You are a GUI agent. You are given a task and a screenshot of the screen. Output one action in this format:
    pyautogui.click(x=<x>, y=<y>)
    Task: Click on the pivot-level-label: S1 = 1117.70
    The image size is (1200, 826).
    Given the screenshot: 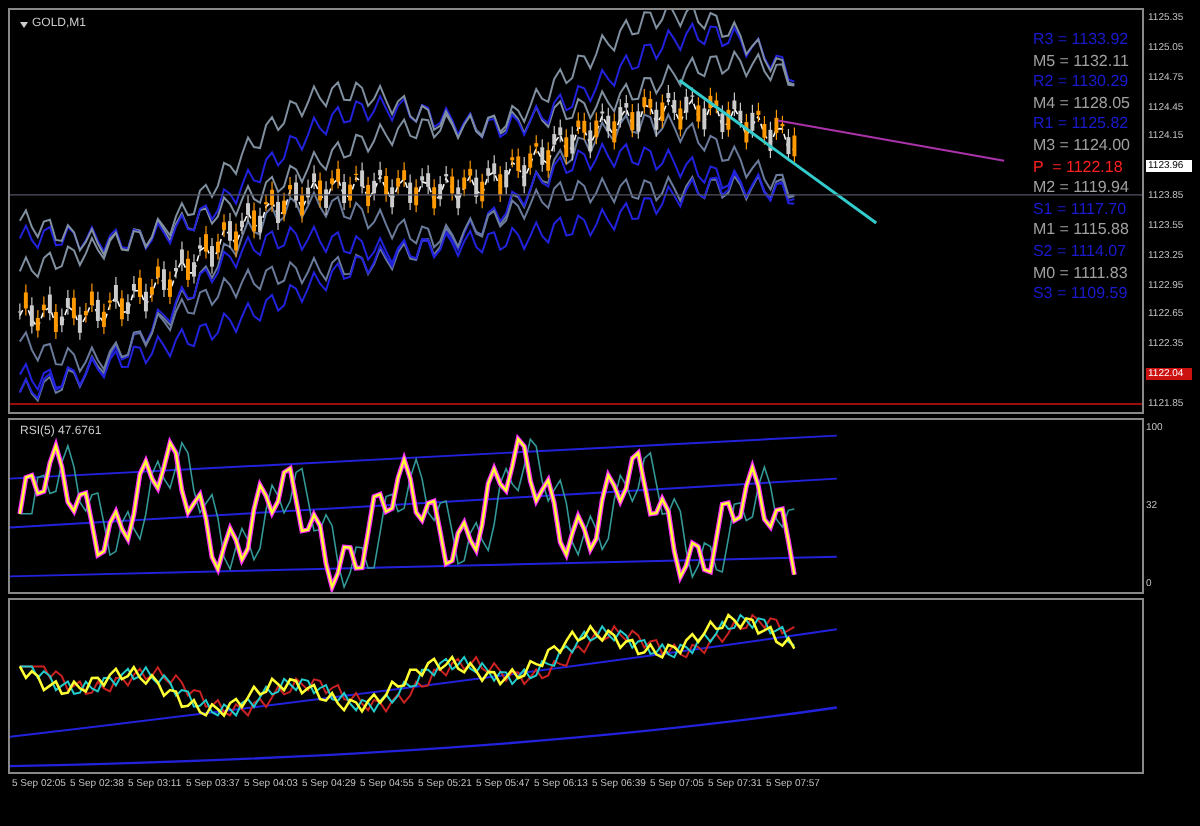 What is the action you would take?
    pyautogui.click(x=1080, y=209)
    